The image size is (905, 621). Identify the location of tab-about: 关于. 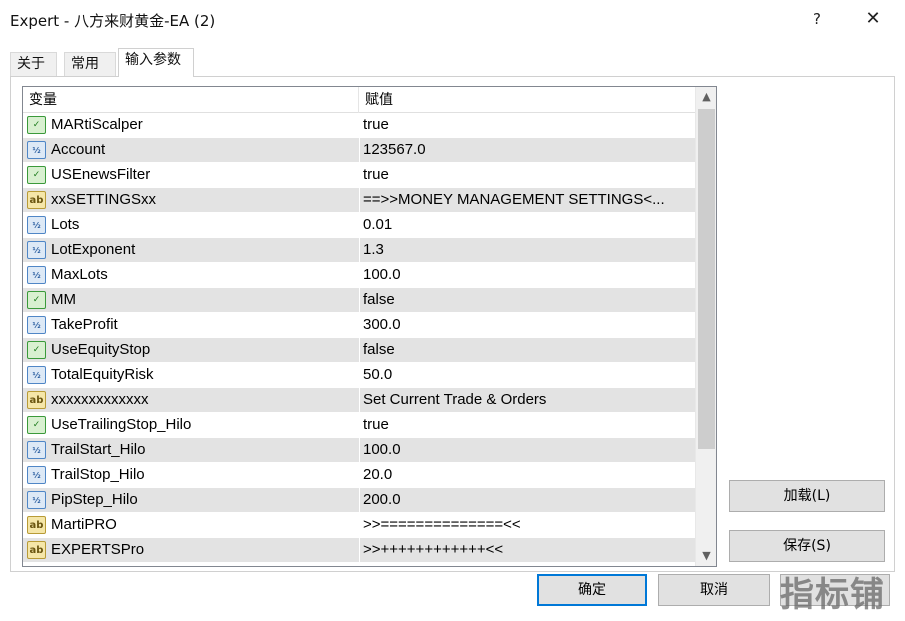
(33, 64).